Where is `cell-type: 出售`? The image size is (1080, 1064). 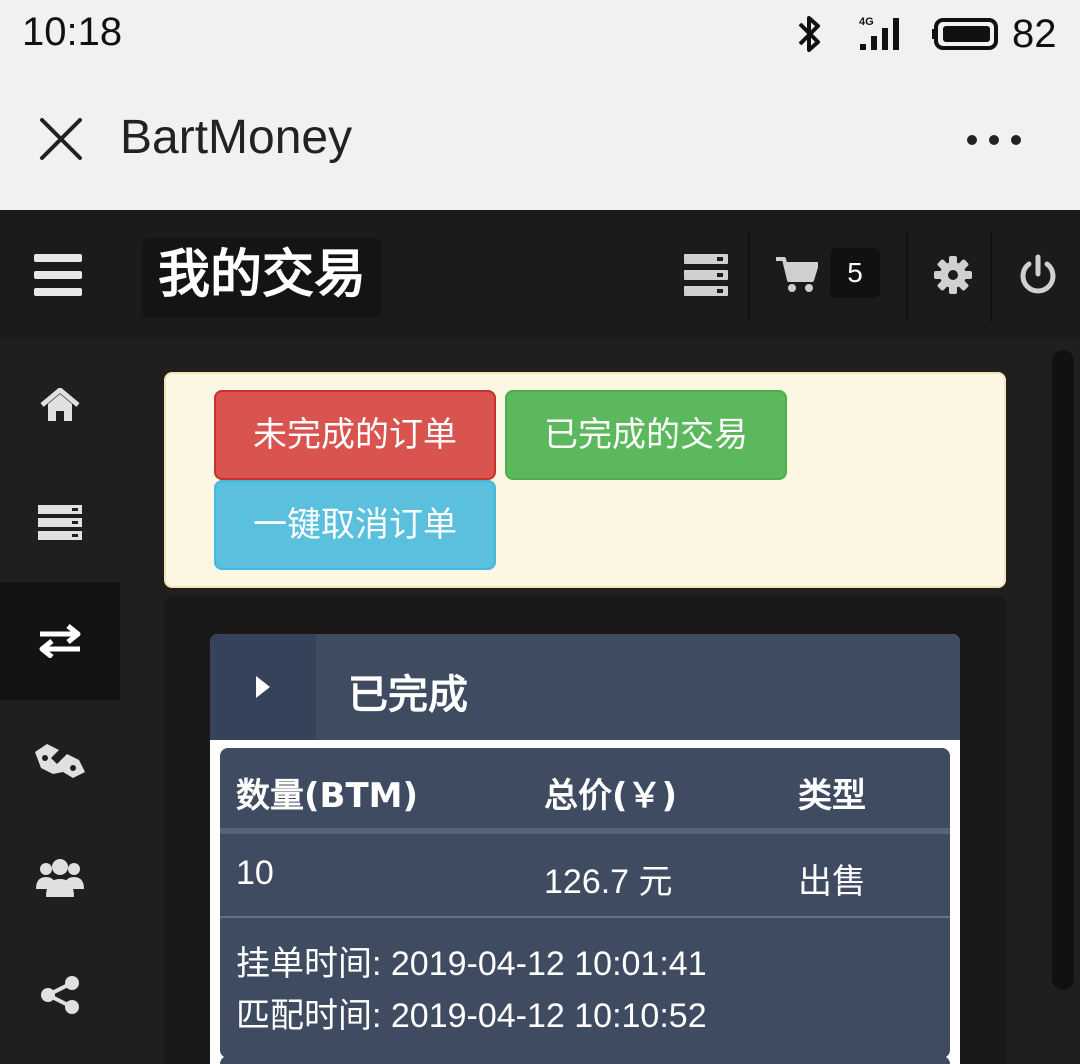
cell-type: 出售 is located at coordinates (832, 882).